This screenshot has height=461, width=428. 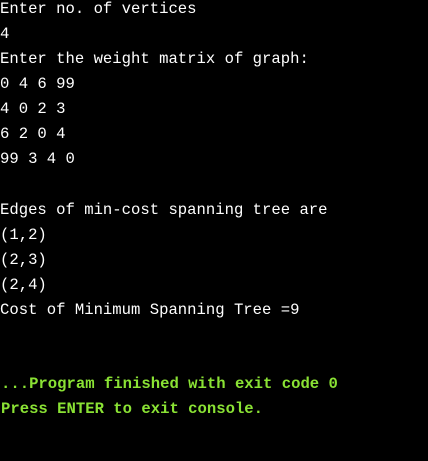 I want to click on matrix-row: 99 3 4 0, so click(x=37, y=159).